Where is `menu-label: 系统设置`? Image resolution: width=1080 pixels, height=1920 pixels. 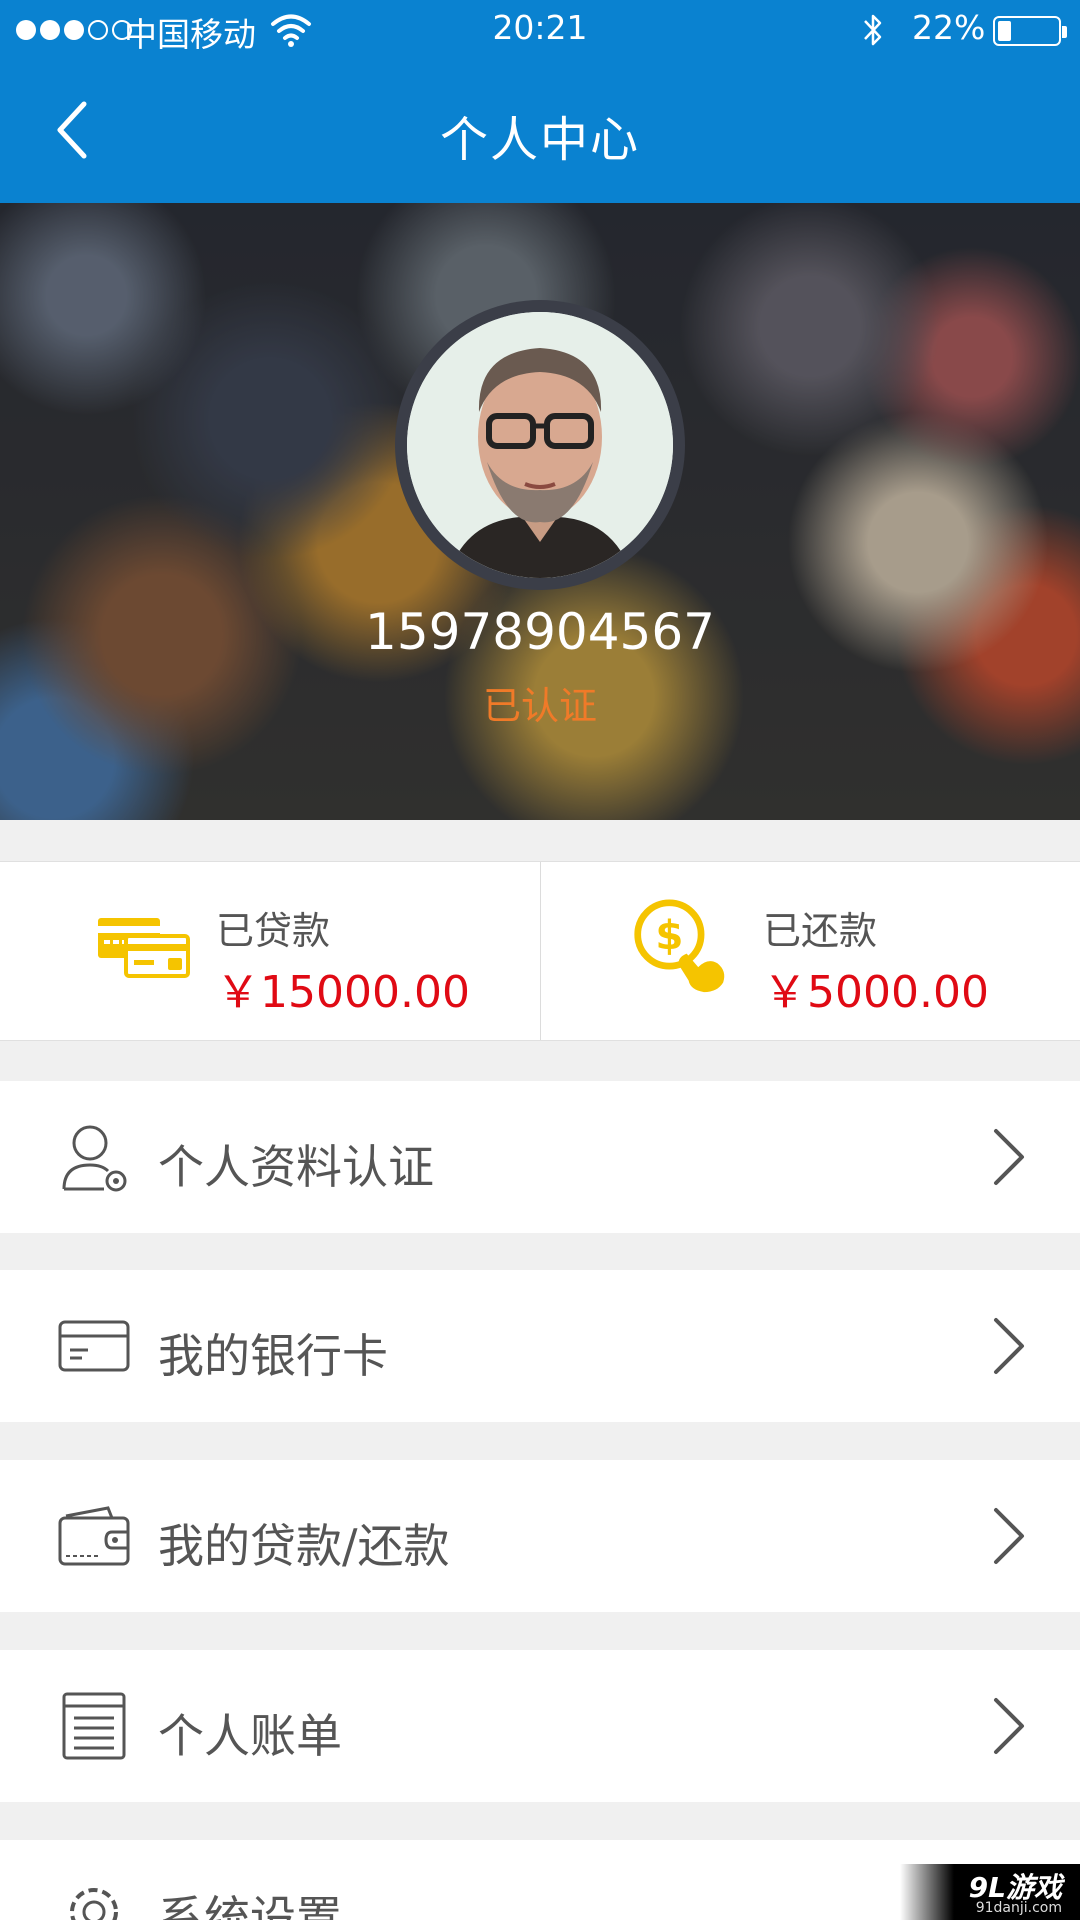
menu-label: 系统设置 is located at coordinates (250, 1905).